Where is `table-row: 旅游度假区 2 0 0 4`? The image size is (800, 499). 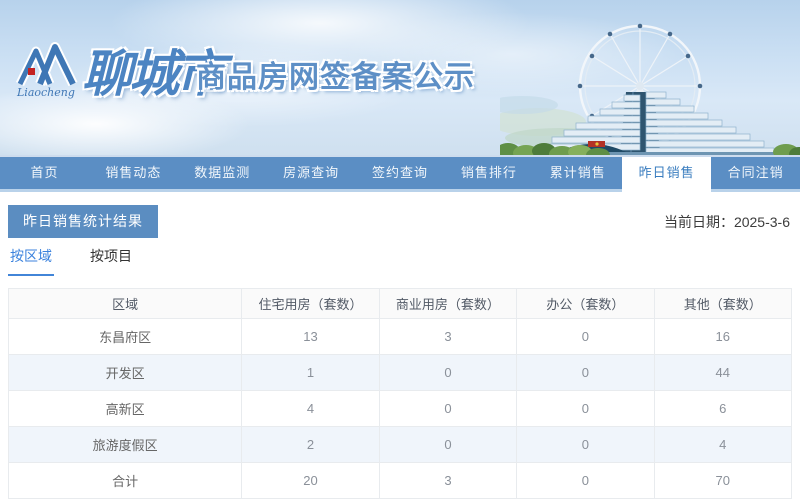 table-row: 旅游度假区 2 0 0 4 is located at coordinates (400, 444).